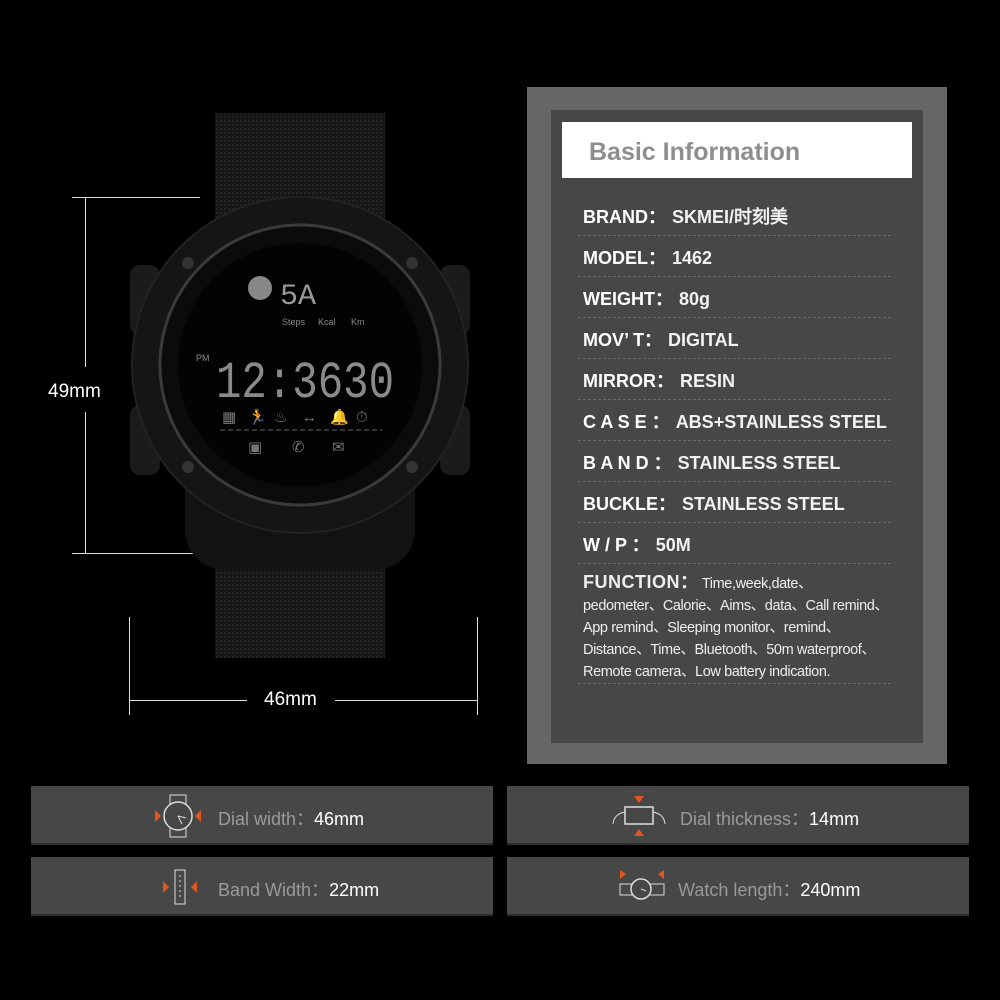  I want to click on info-value: ABS+STAINLESS STEEL, so click(781, 422).